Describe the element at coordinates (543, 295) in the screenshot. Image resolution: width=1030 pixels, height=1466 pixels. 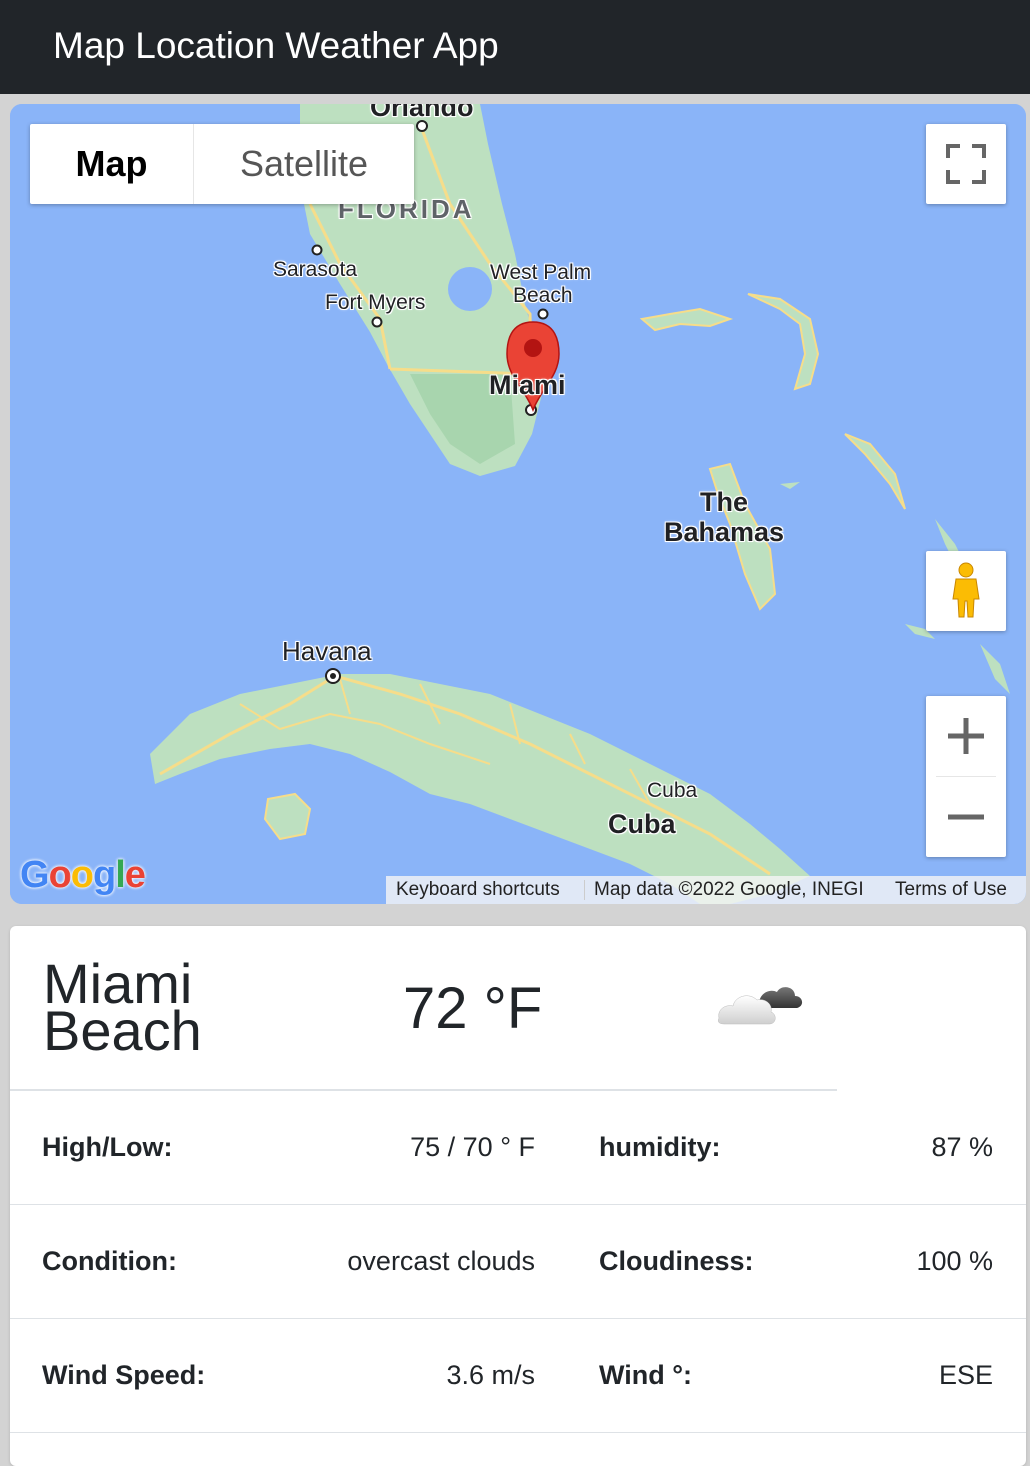
I see `map-label-beach: Beach` at that location.